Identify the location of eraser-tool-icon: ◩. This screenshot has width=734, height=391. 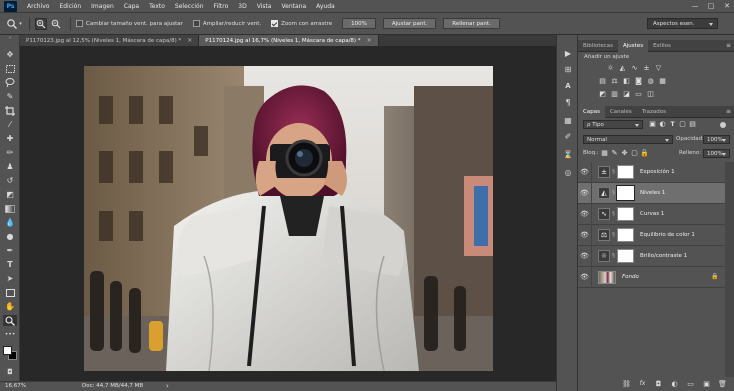
(10, 194).